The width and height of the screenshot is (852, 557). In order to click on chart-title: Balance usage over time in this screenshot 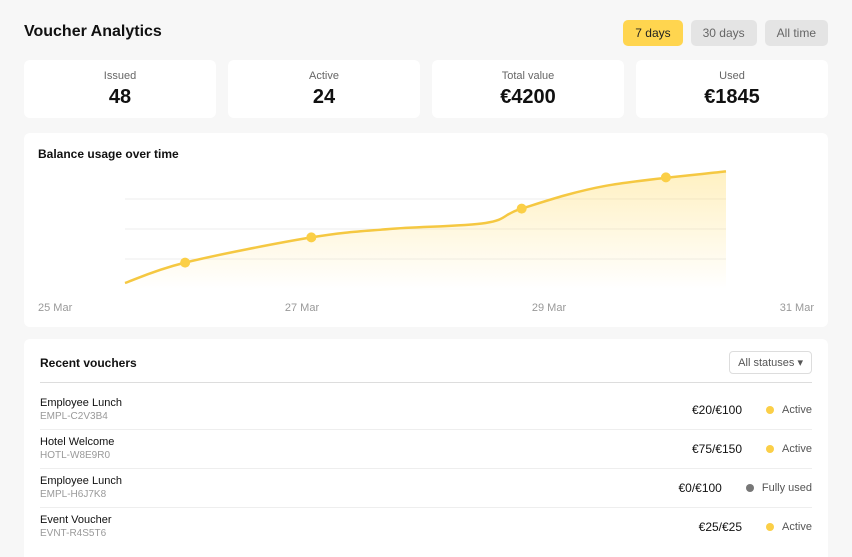, I will do `click(108, 154)`.